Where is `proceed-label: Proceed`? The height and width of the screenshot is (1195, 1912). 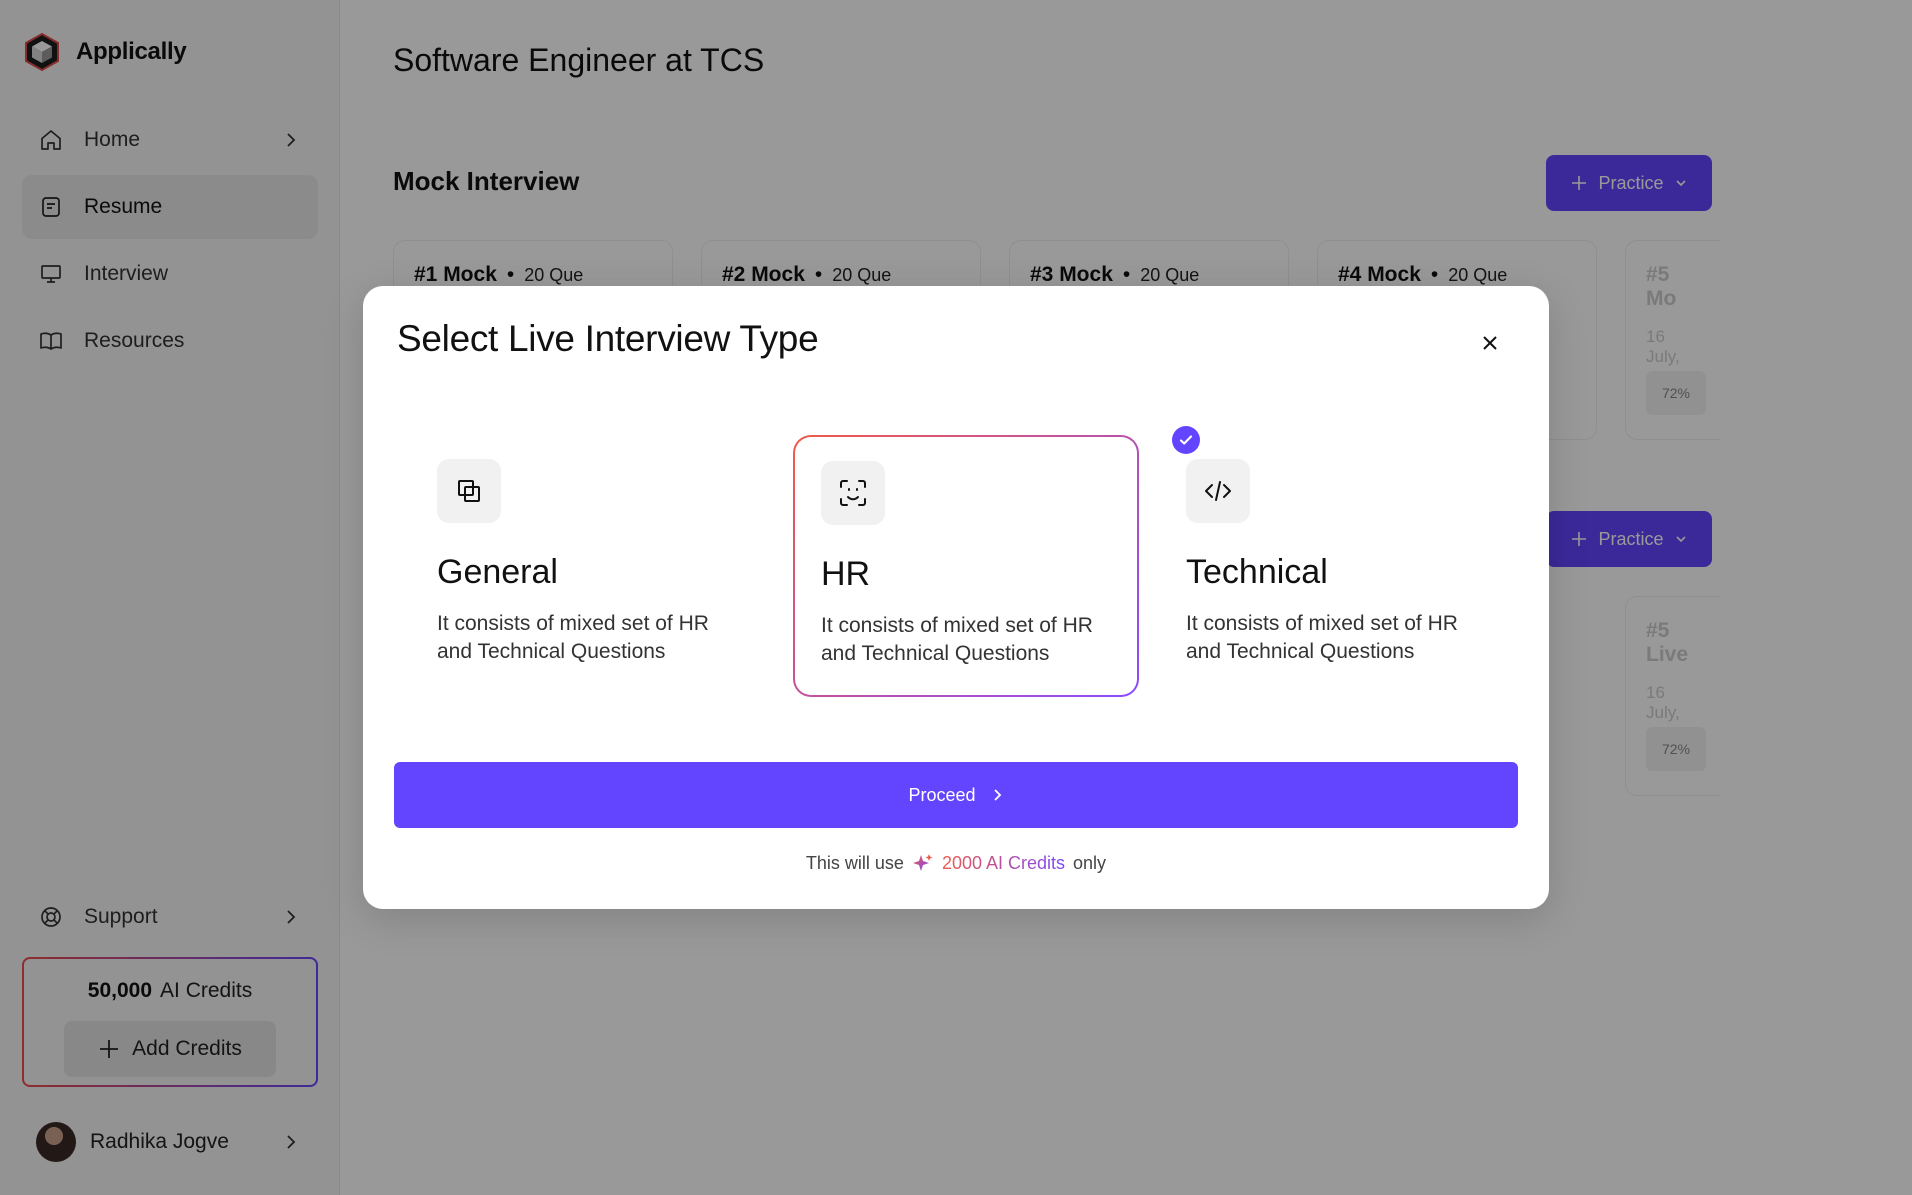 proceed-label: Proceed is located at coordinates (942, 794).